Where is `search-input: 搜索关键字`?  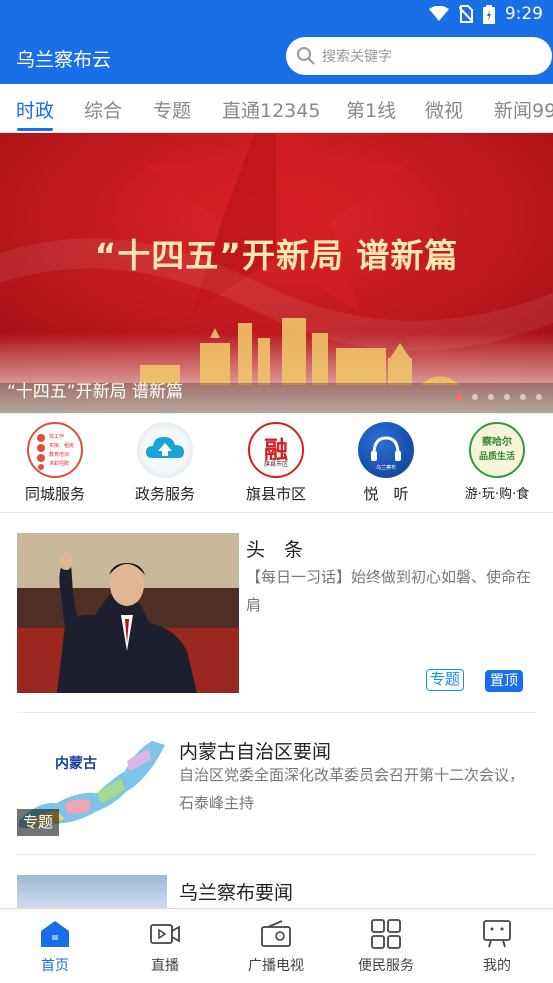
search-input: 搜索关键字 is located at coordinates (419, 56).